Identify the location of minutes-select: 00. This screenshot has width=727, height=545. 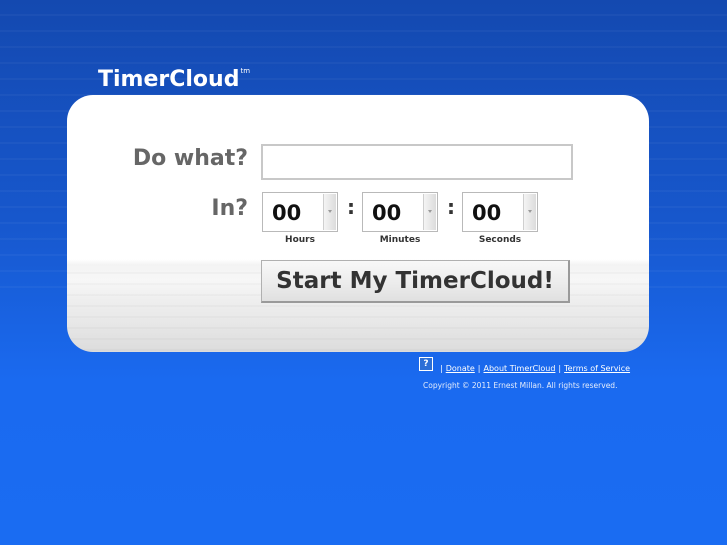
(400, 212).